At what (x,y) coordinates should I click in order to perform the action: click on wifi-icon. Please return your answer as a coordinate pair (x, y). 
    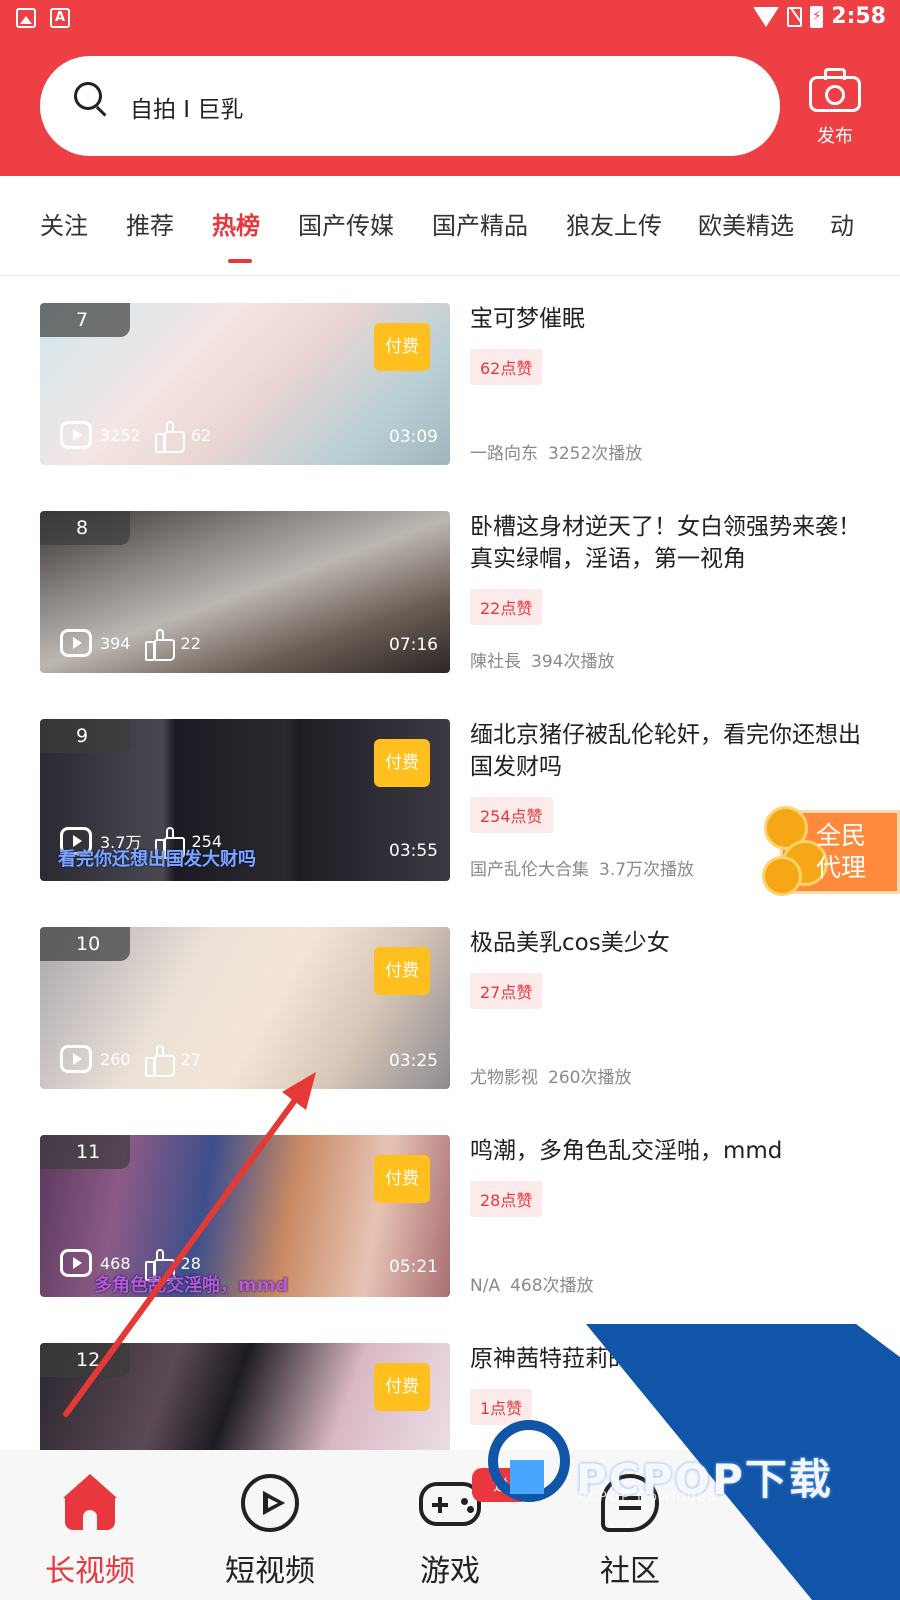
    Looking at the image, I should click on (766, 16).